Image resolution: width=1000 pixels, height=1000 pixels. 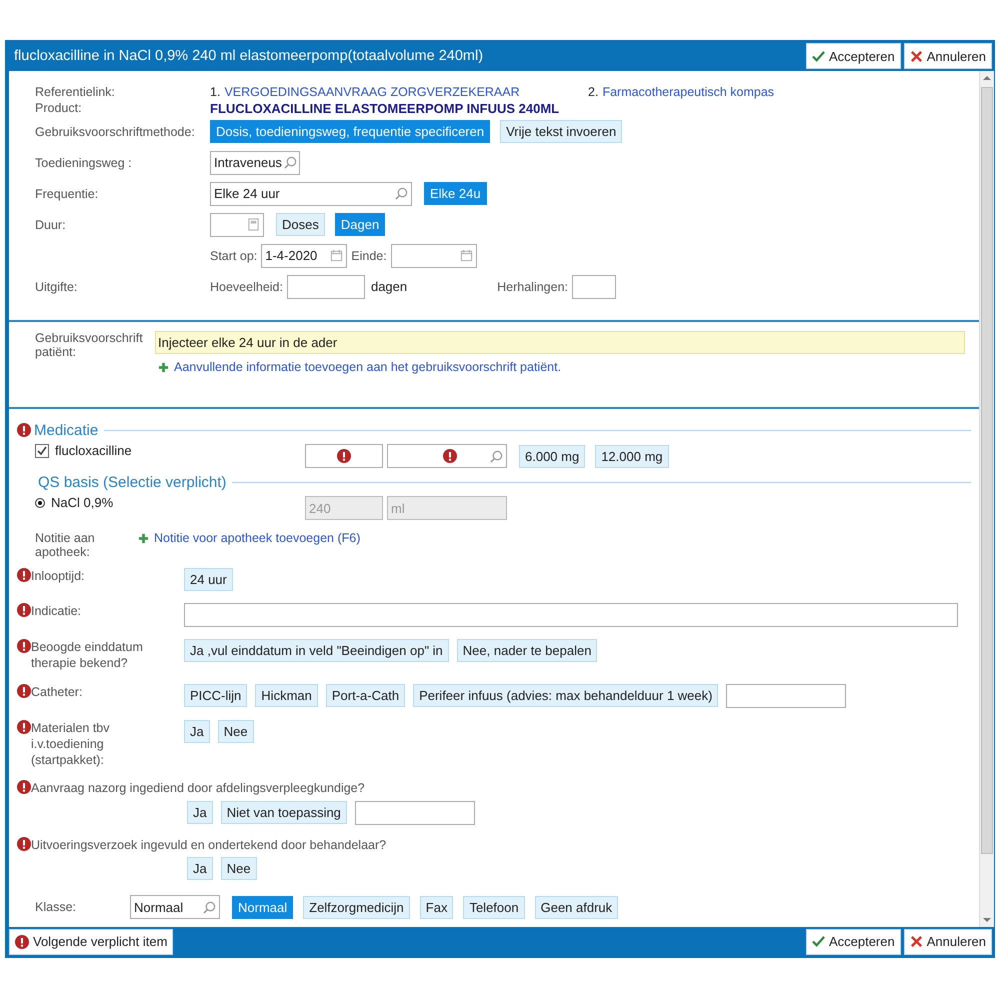 I want to click on section-heading: Medicatie, so click(x=66, y=430).